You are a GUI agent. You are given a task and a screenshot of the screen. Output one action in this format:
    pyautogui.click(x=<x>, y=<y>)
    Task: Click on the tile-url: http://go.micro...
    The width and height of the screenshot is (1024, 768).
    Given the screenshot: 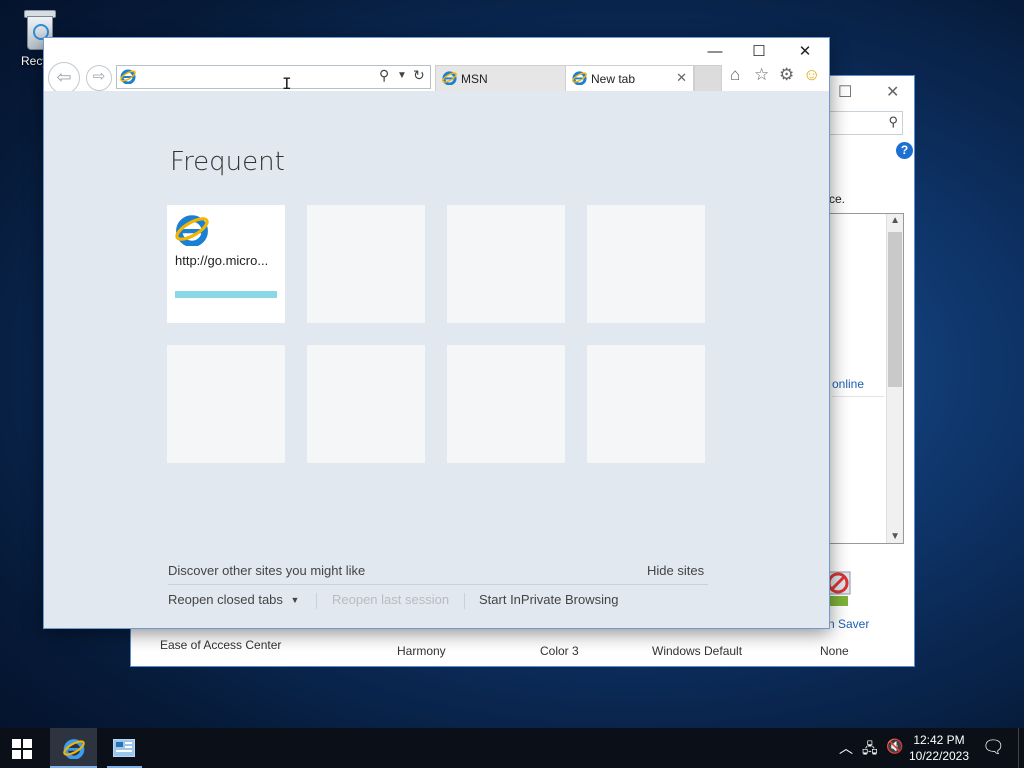 What is the action you would take?
    pyautogui.click(x=222, y=260)
    